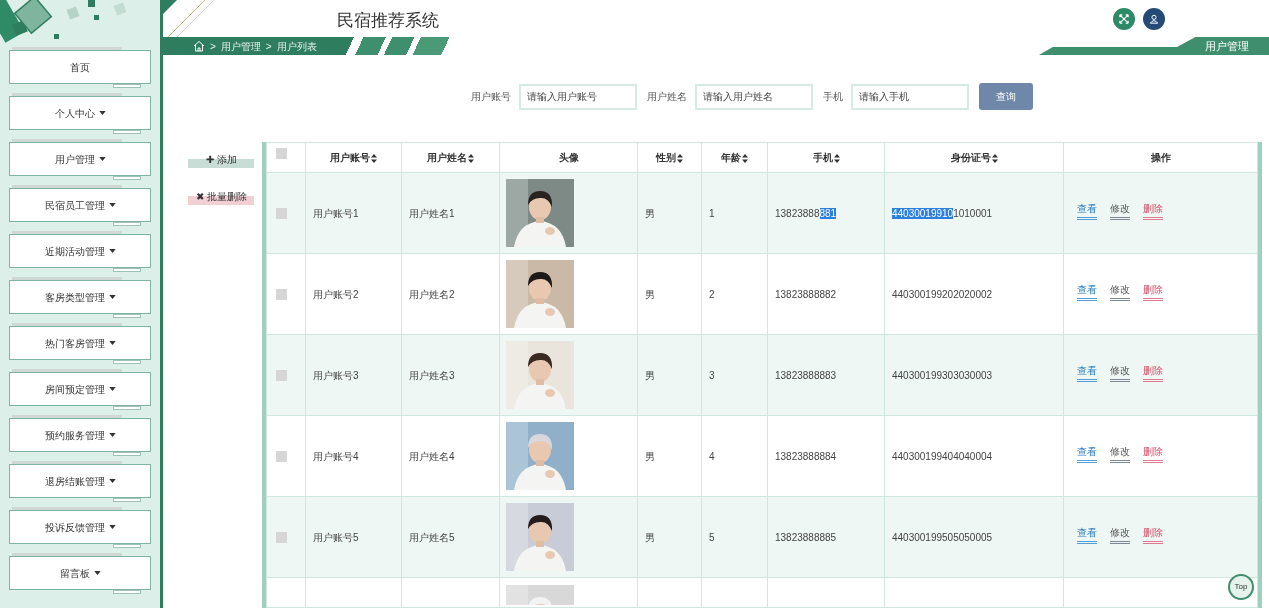  Describe the element at coordinates (80, 435) in the screenshot. I see `sidebar-item: 预约服务管理` at that location.